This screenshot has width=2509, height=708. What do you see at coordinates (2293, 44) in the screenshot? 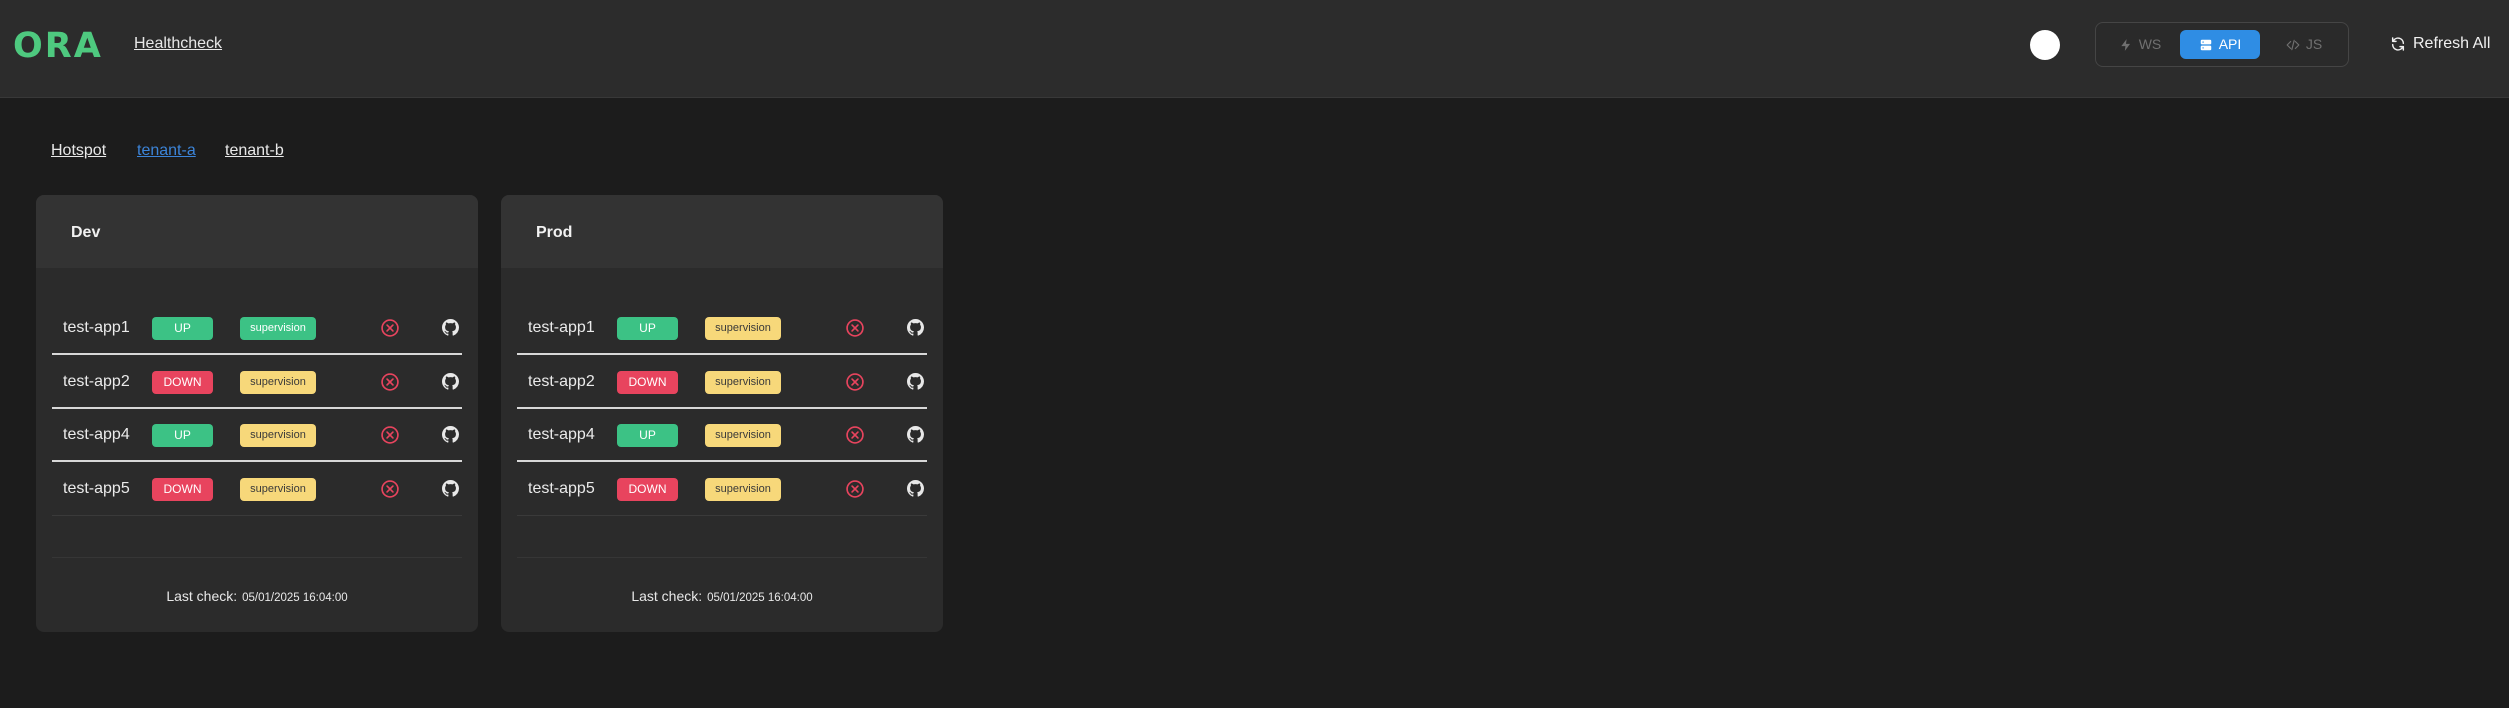
I see `code-icon` at bounding box center [2293, 44].